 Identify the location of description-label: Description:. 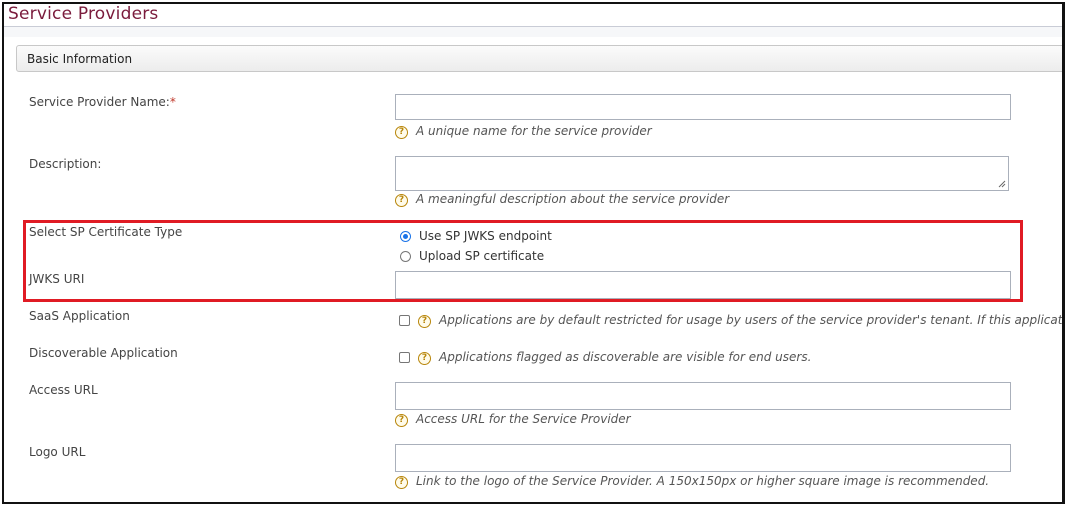
(65, 164).